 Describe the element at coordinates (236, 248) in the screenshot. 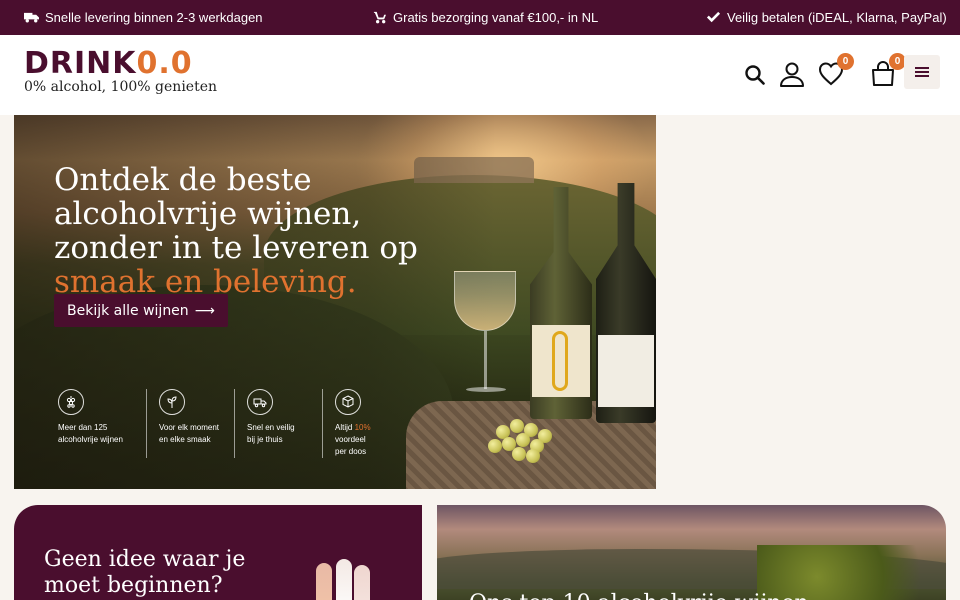

I see `hero-title-line: zonder in te leveren op` at that location.